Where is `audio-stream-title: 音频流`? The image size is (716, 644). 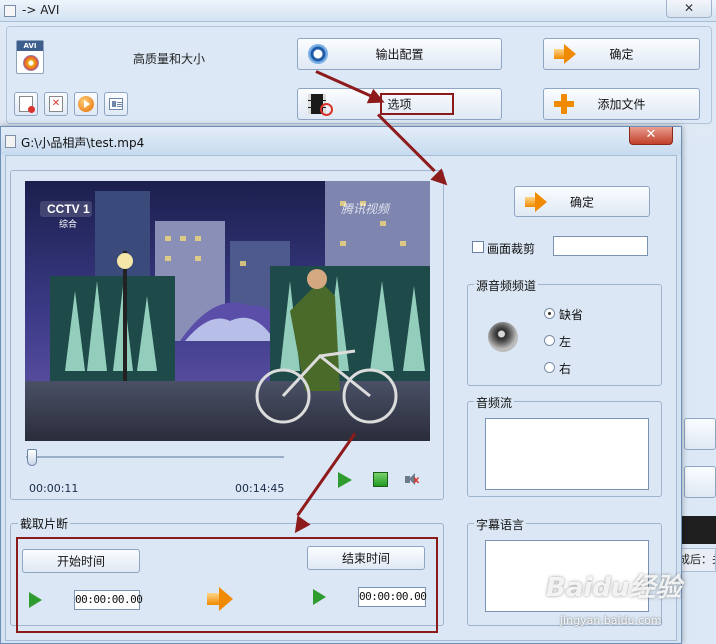 audio-stream-title: 音频流 is located at coordinates (494, 402).